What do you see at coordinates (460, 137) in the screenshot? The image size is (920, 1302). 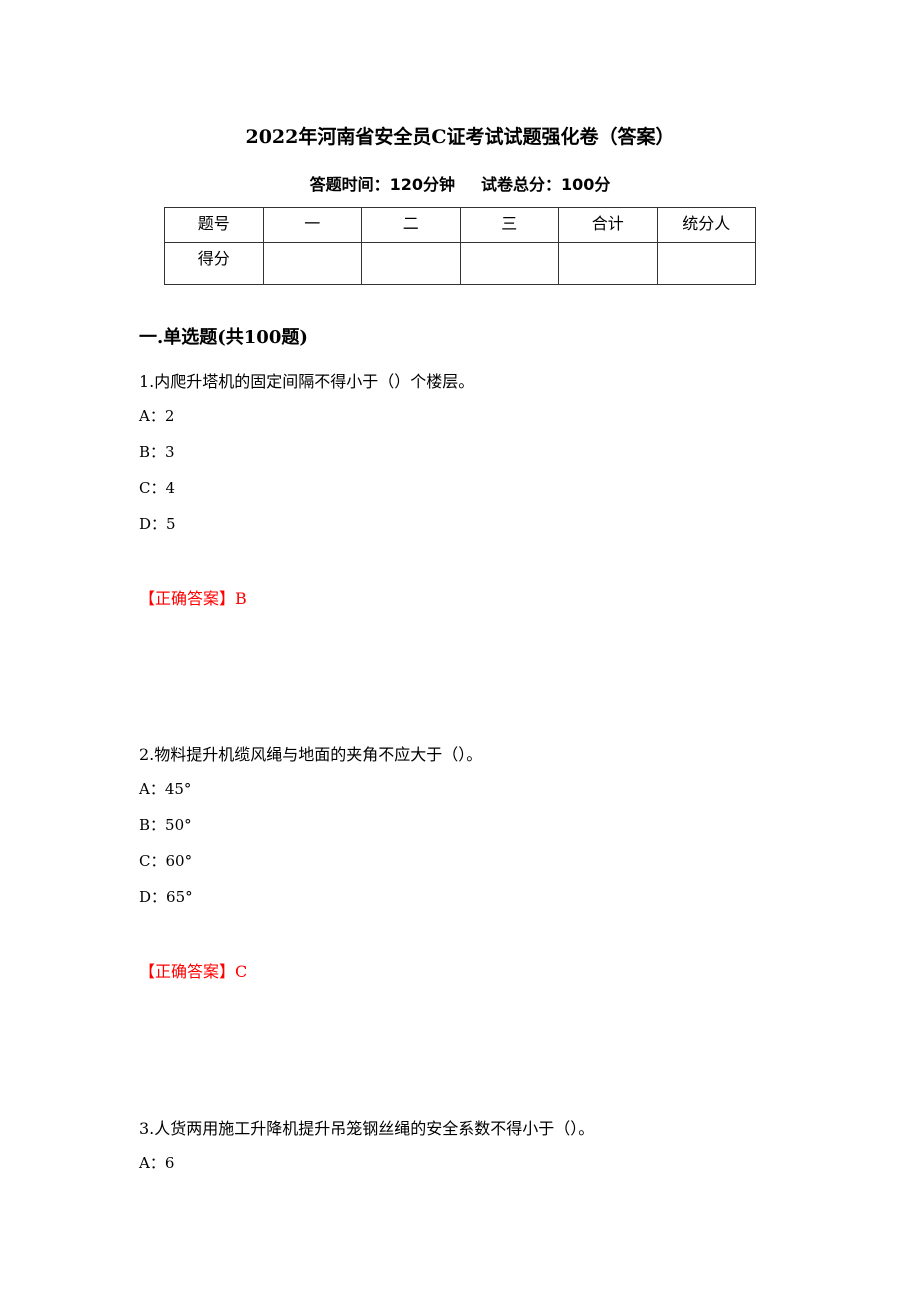 I see `document-title: 2022年河南省安全员C证考试试题强化卷（答案）` at bounding box center [460, 137].